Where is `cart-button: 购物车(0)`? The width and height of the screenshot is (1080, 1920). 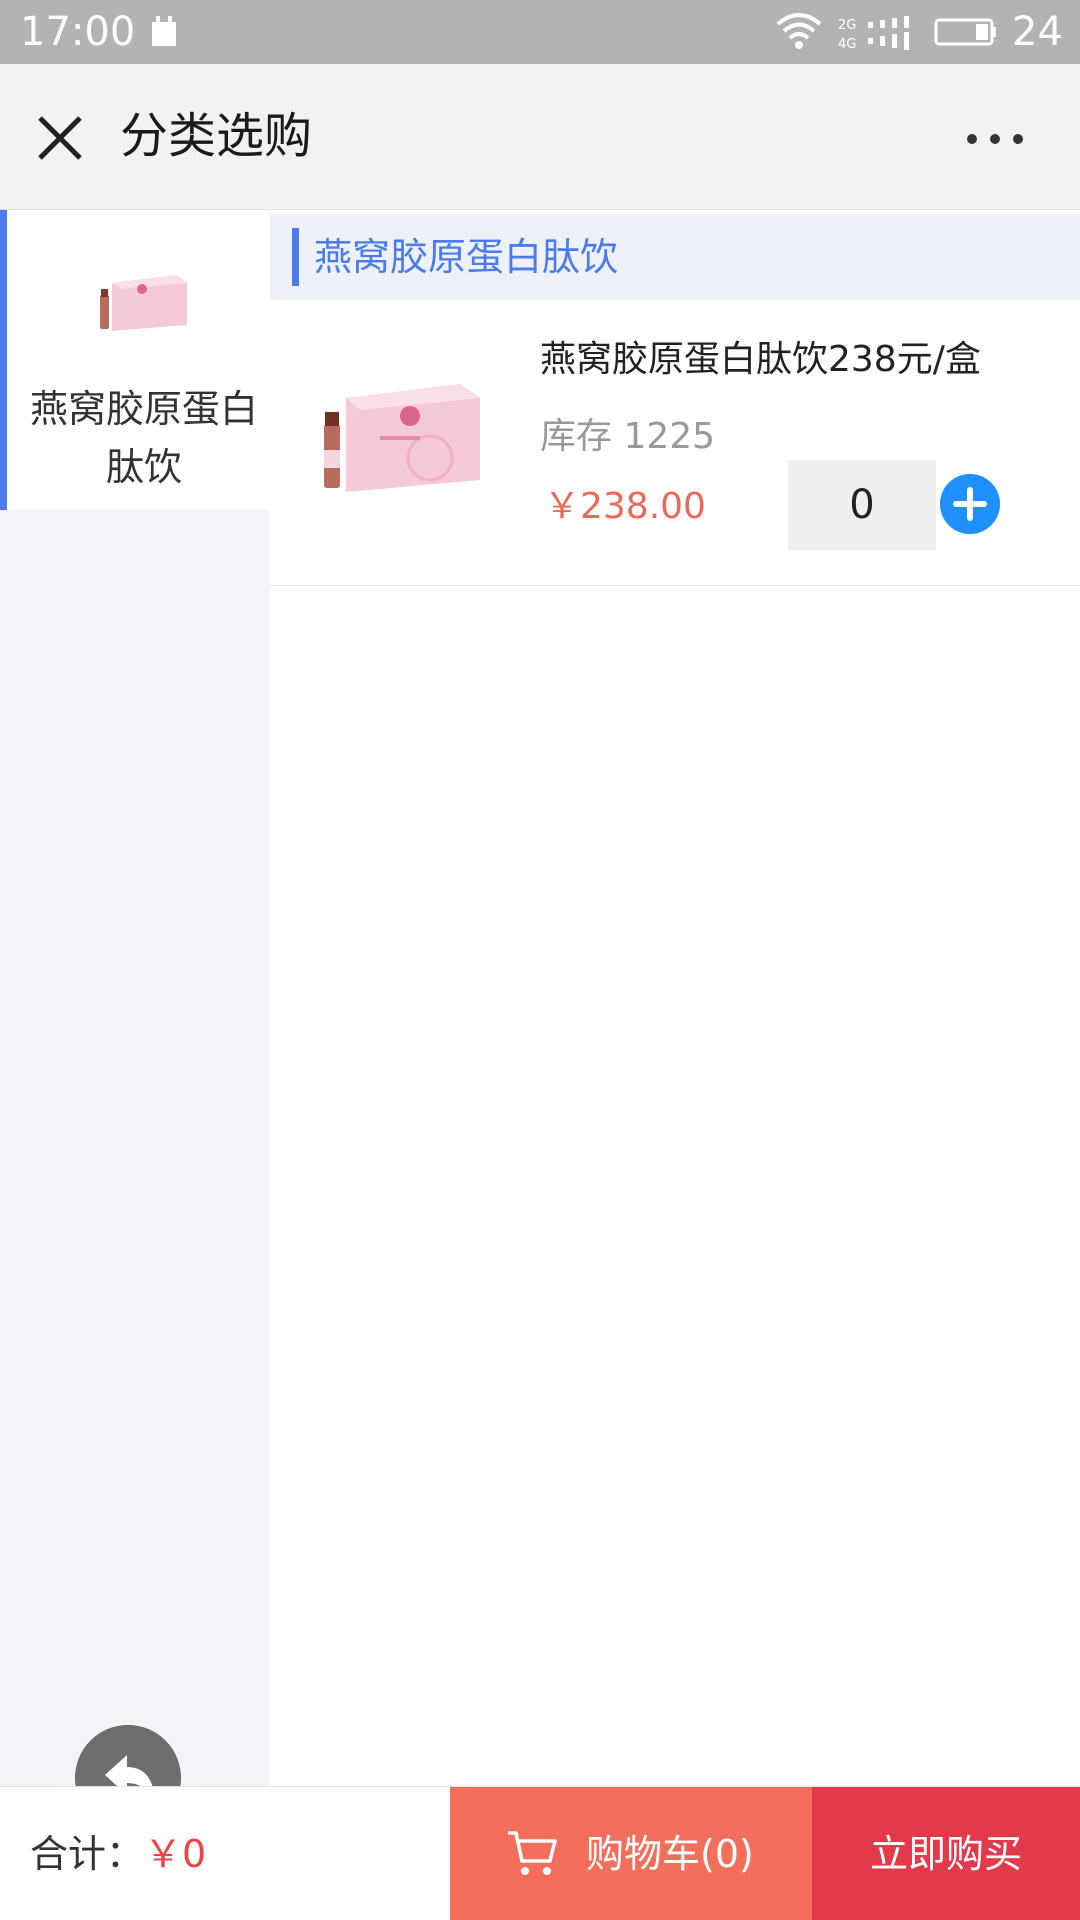 cart-button: 购物车(0) is located at coordinates (631, 1853).